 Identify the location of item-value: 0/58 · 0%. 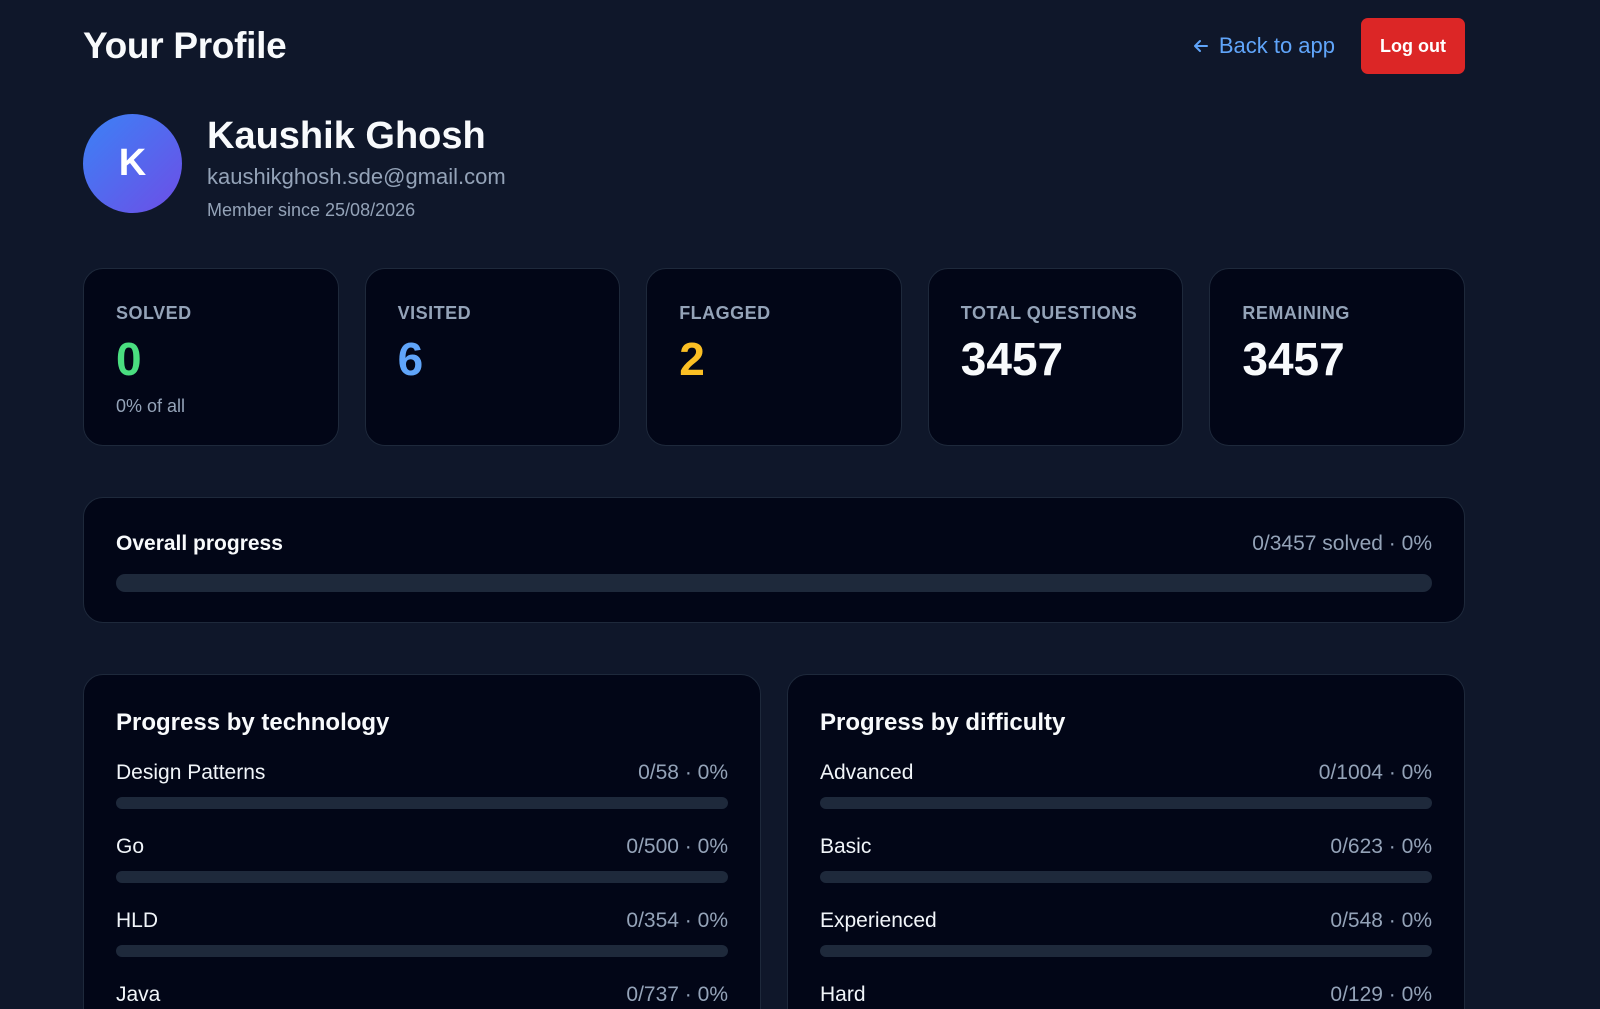
(683, 772).